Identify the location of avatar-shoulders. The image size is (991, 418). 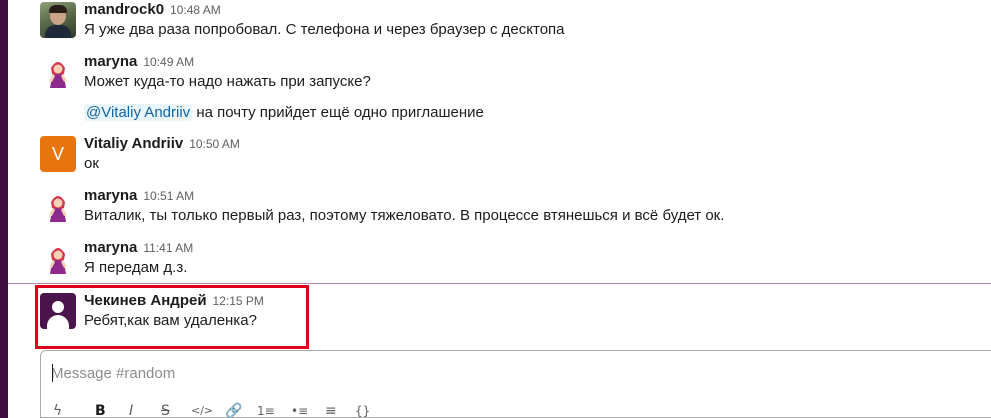
(58, 31).